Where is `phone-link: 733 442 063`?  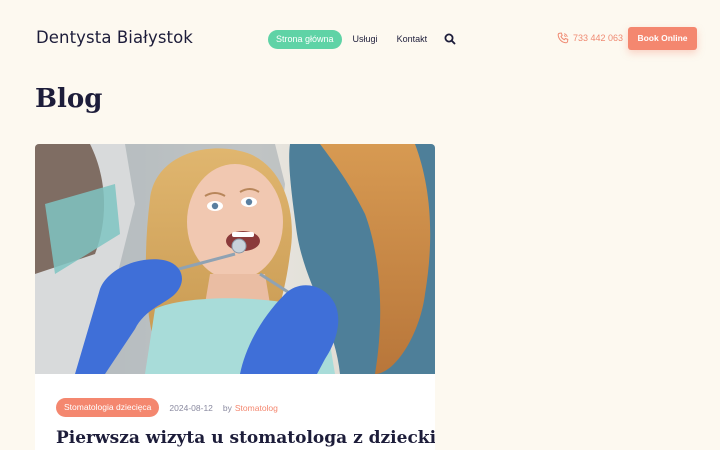 phone-link: 733 442 063 is located at coordinates (590, 38).